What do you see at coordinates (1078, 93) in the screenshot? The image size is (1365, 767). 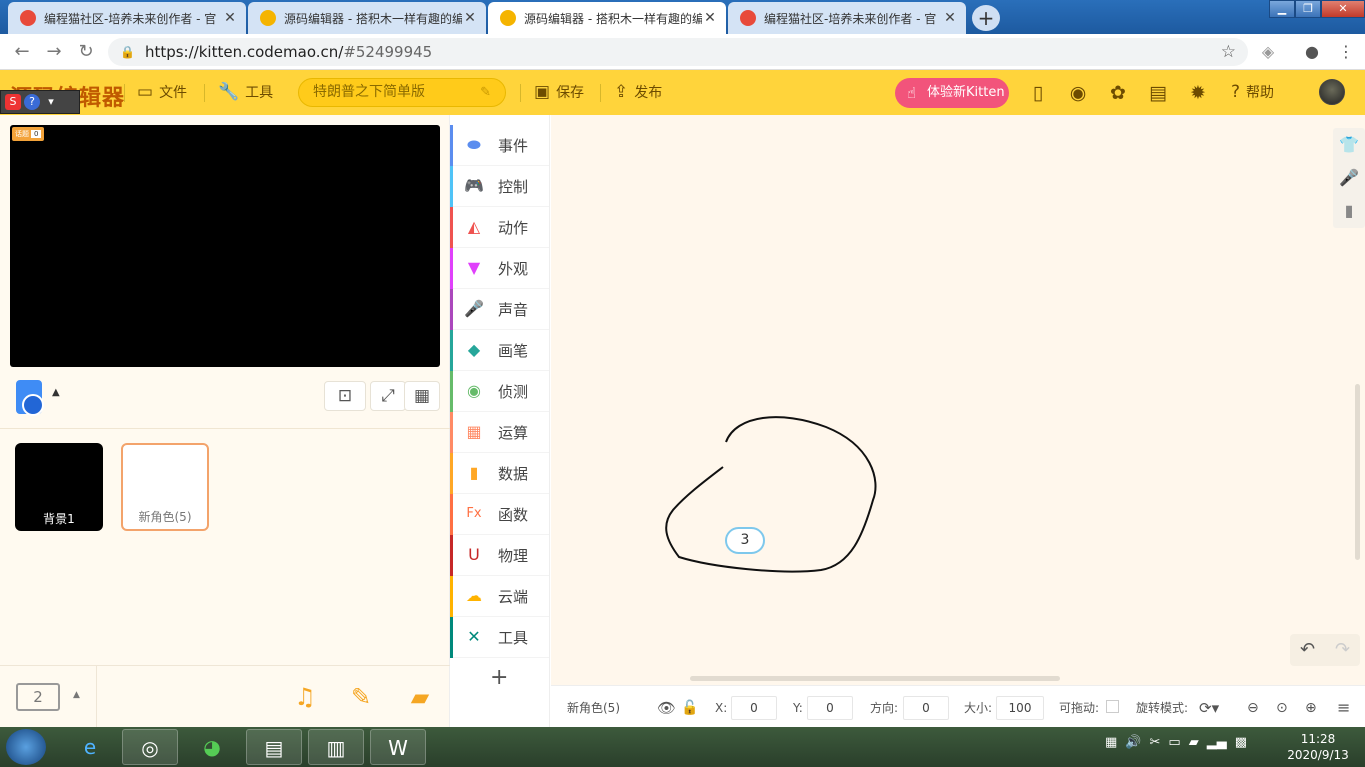 I see `robot-icon: ◉` at bounding box center [1078, 93].